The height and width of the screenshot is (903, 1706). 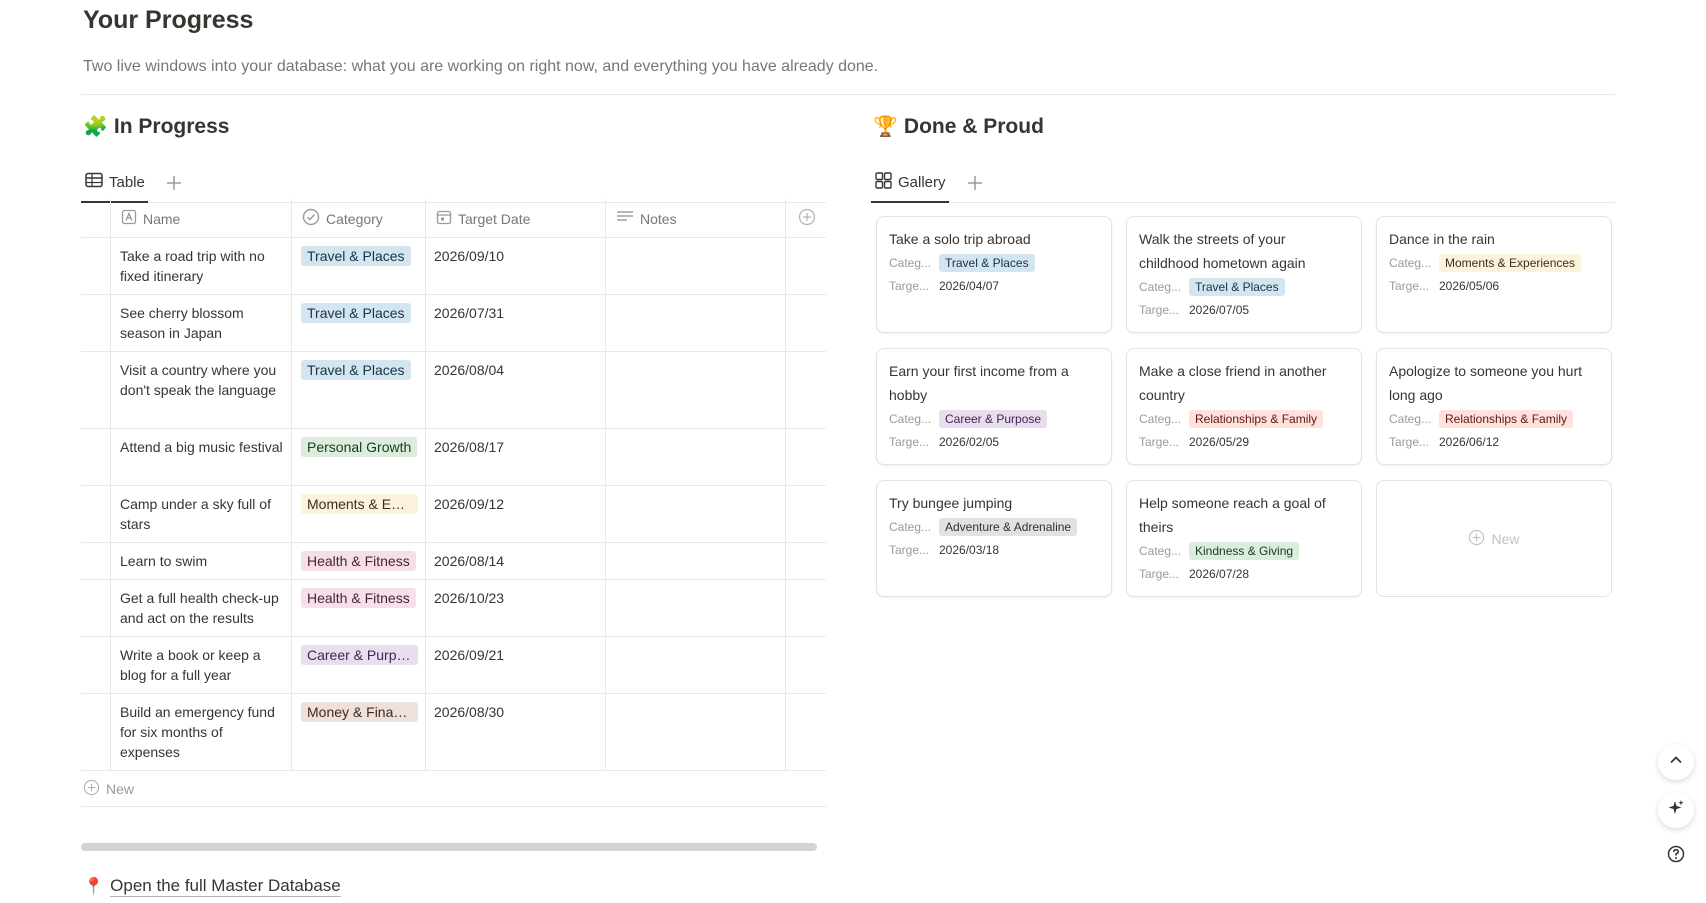 What do you see at coordinates (994, 285) in the screenshot?
I see `card-target-property: Targe... 2026/04/07` at bounding box center [994, 285].